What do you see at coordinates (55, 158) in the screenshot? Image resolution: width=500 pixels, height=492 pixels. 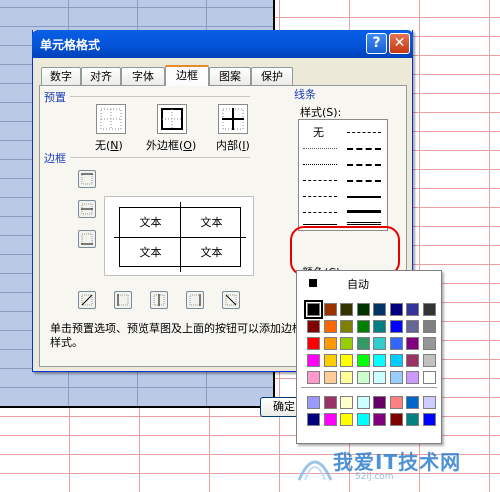 I see `border-group-label: 边框` at bounding box center [55, 158].